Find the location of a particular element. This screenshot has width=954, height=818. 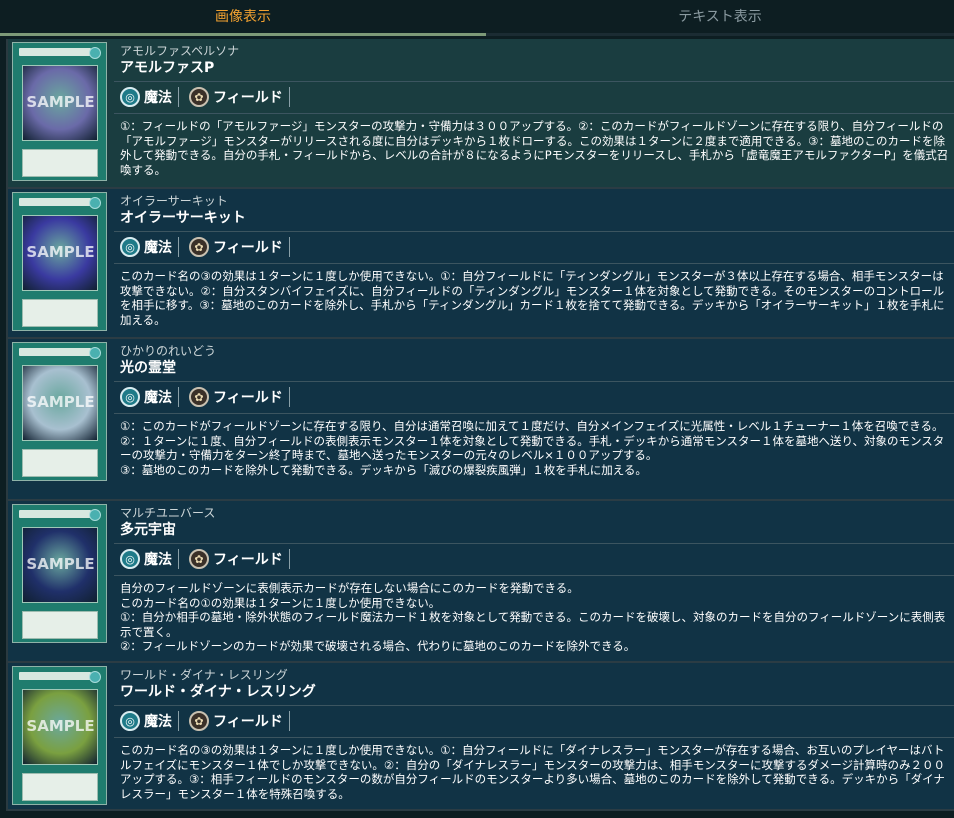

card-description-paragraph: このカード名の①の効果は１ターンに１度しか使用できない。 is located at coordinates (280, 602).